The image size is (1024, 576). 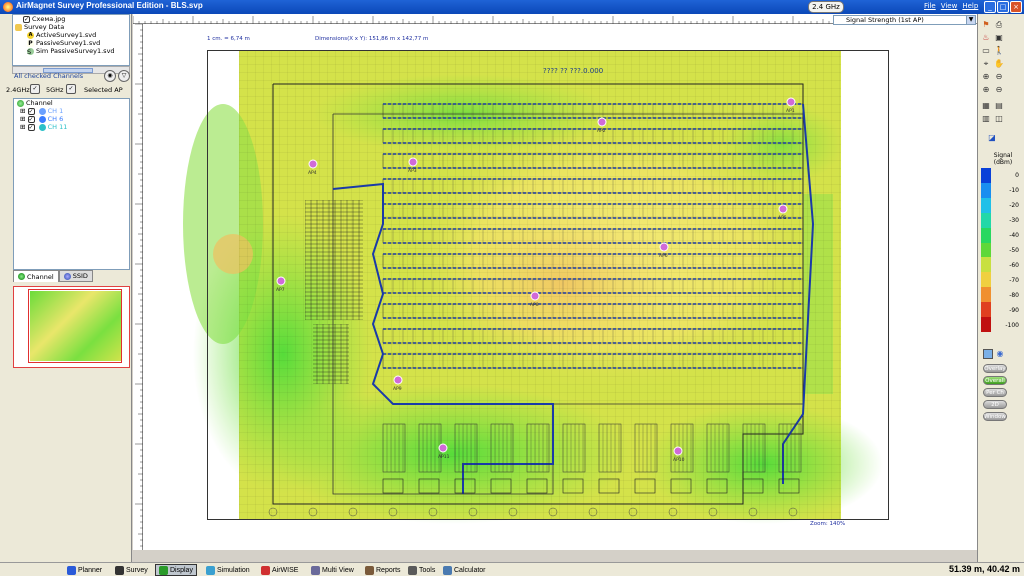 I want to click on print-icon: ⎙, so click(x=999, y=25).